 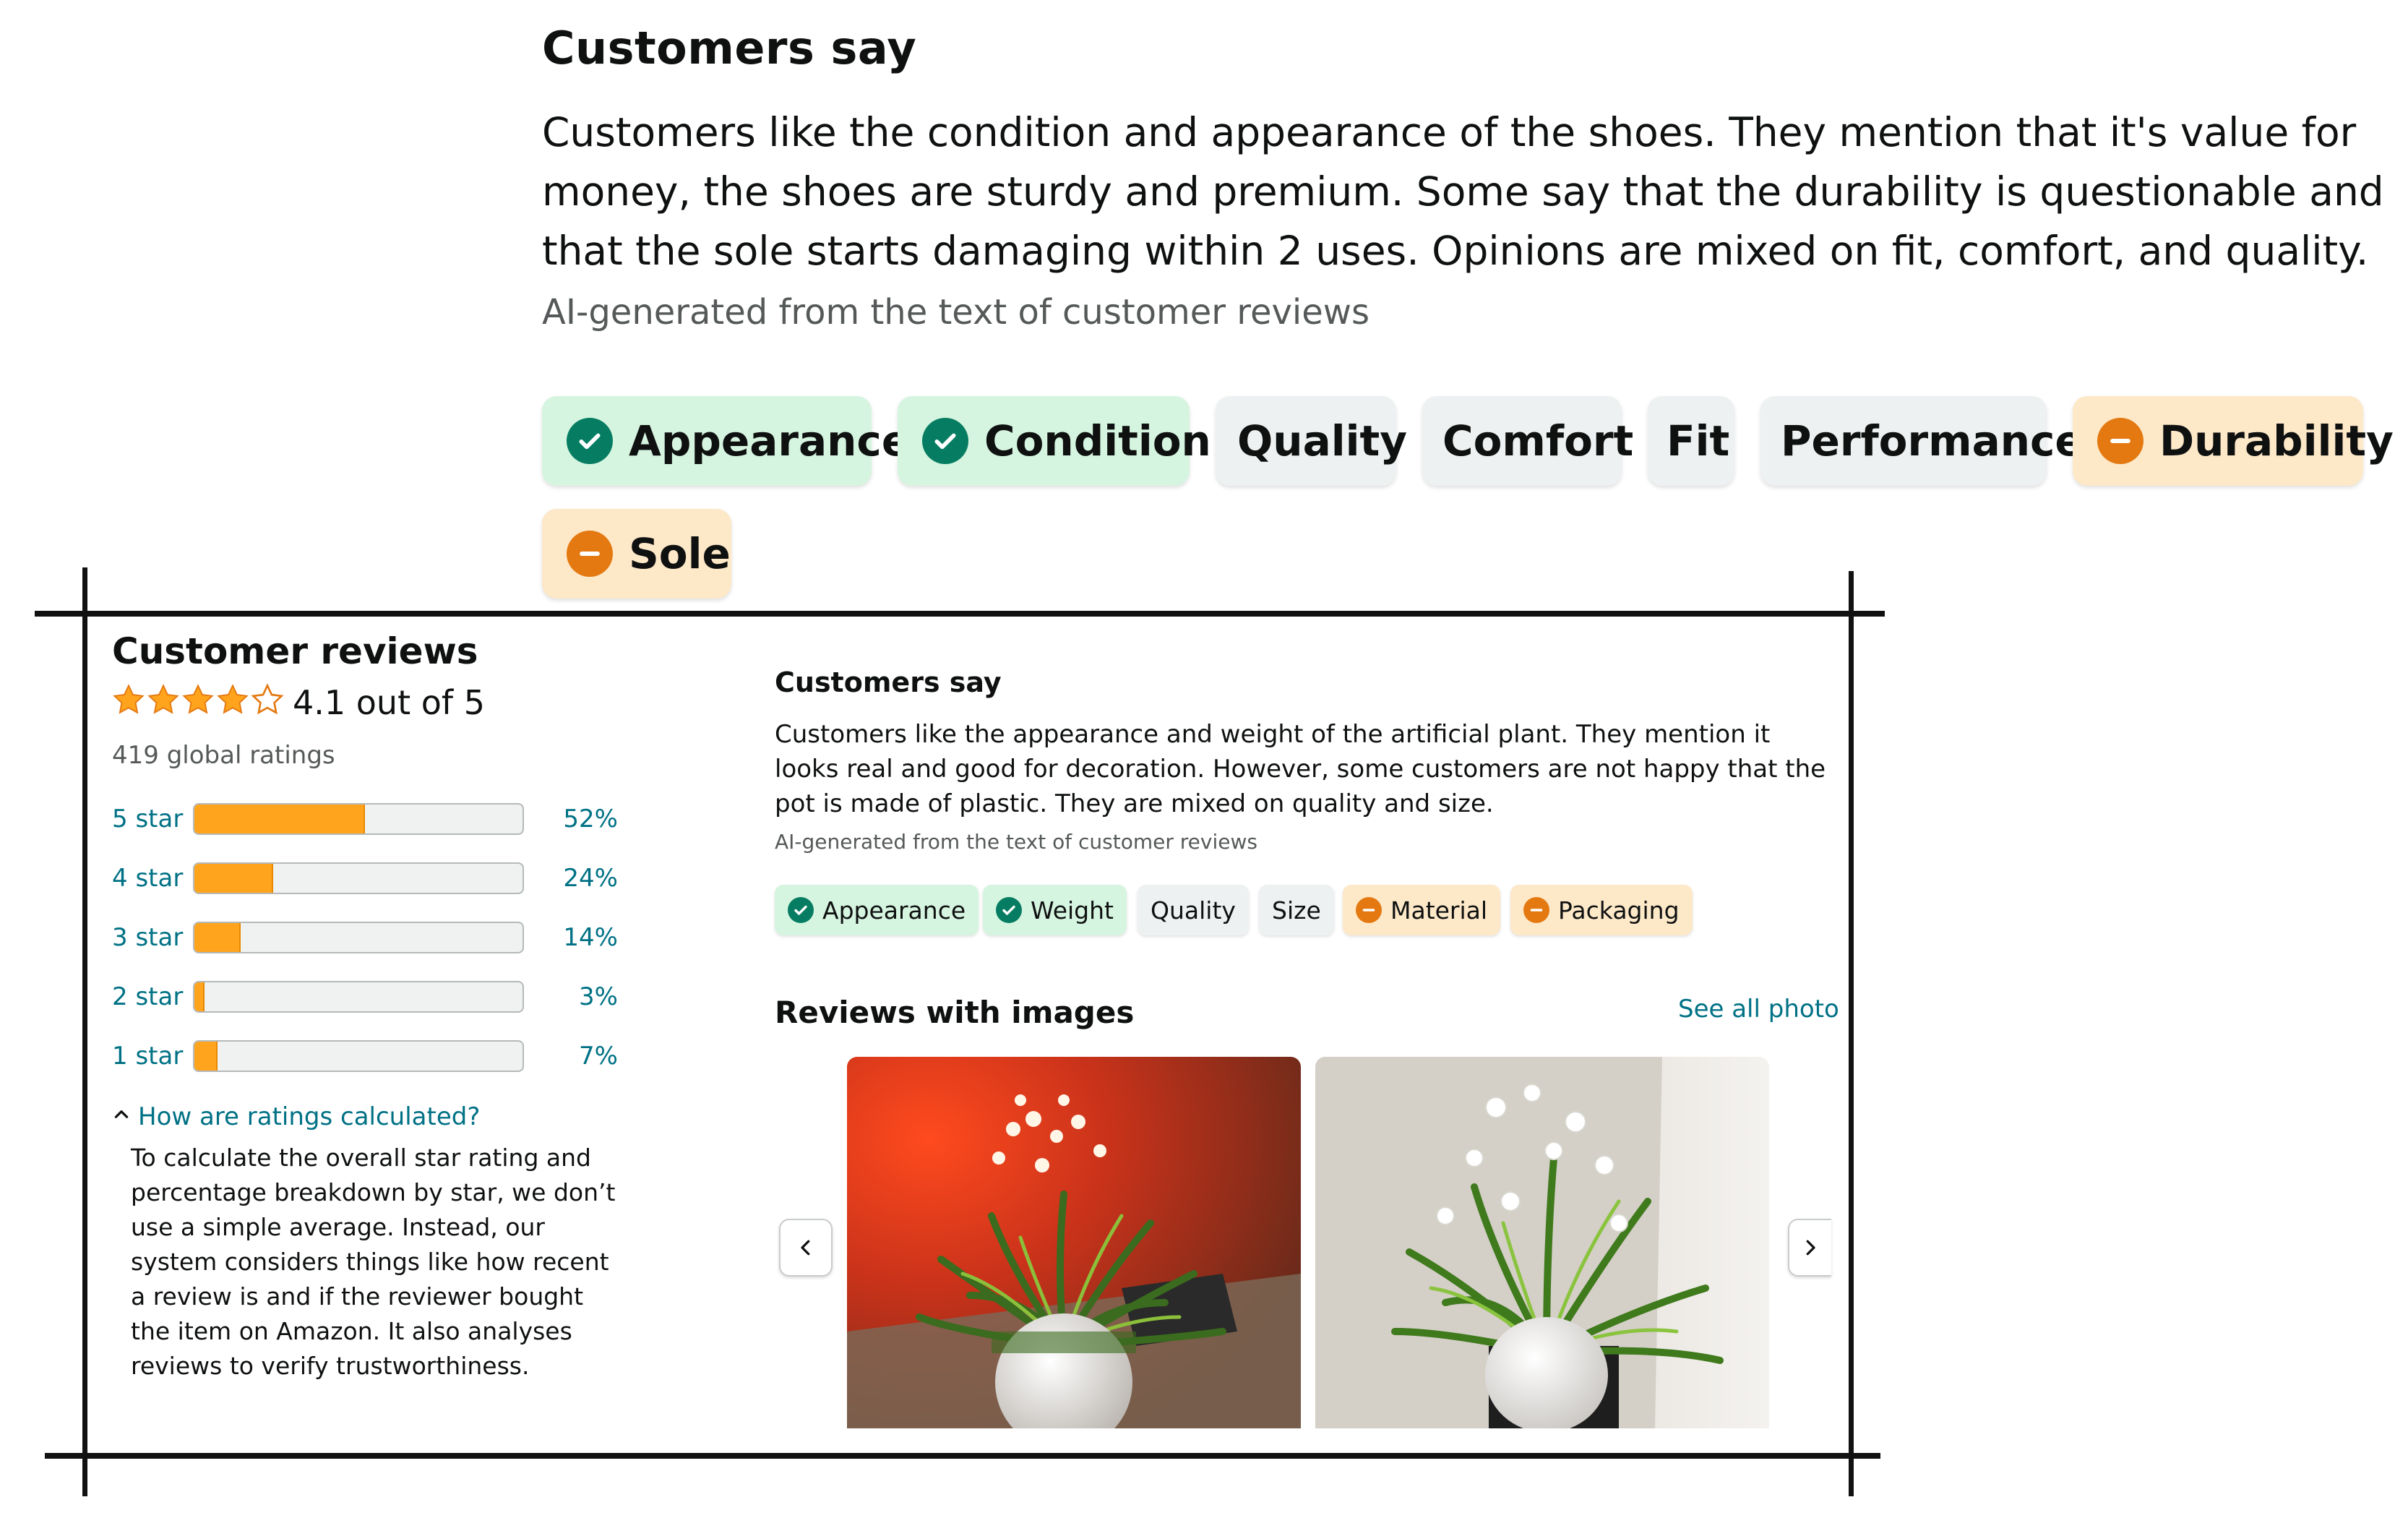 I want to click on chip-label: Durability, so click(x=2276, y=441).